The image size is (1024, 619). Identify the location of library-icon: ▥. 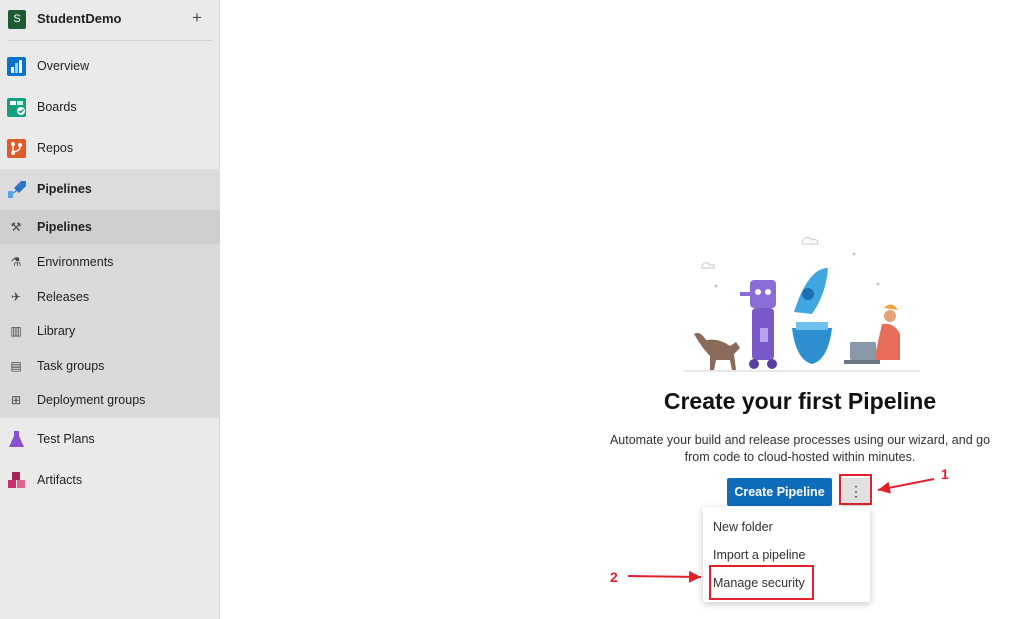
(16, 331).